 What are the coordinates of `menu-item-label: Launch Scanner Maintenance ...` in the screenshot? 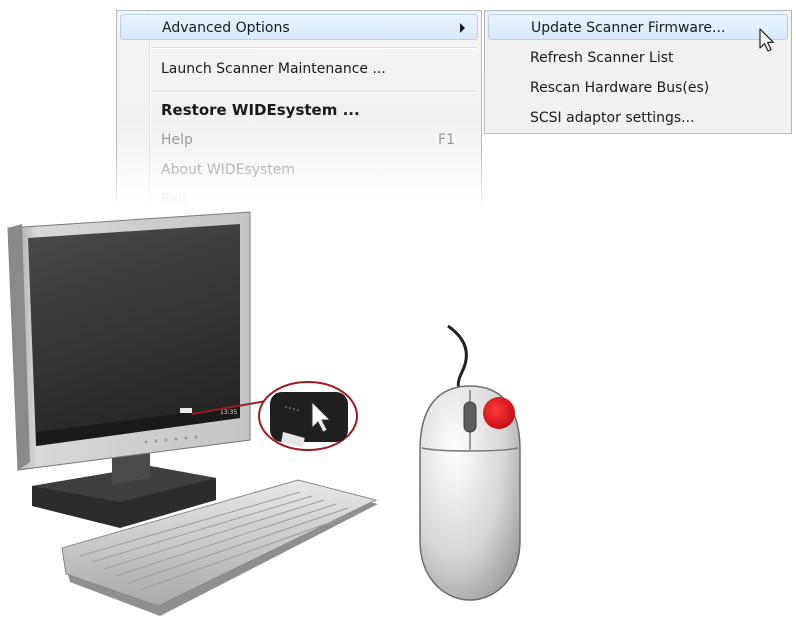 It's located at (273, 69).